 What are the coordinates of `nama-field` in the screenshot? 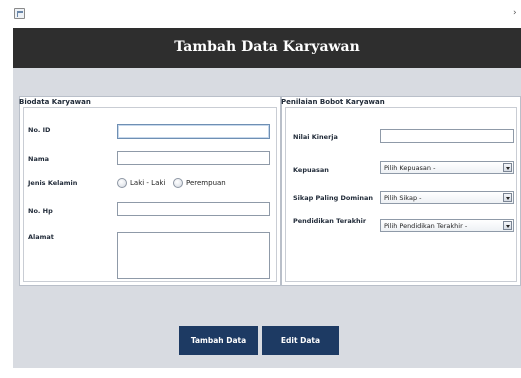 It's located at (193, 158).